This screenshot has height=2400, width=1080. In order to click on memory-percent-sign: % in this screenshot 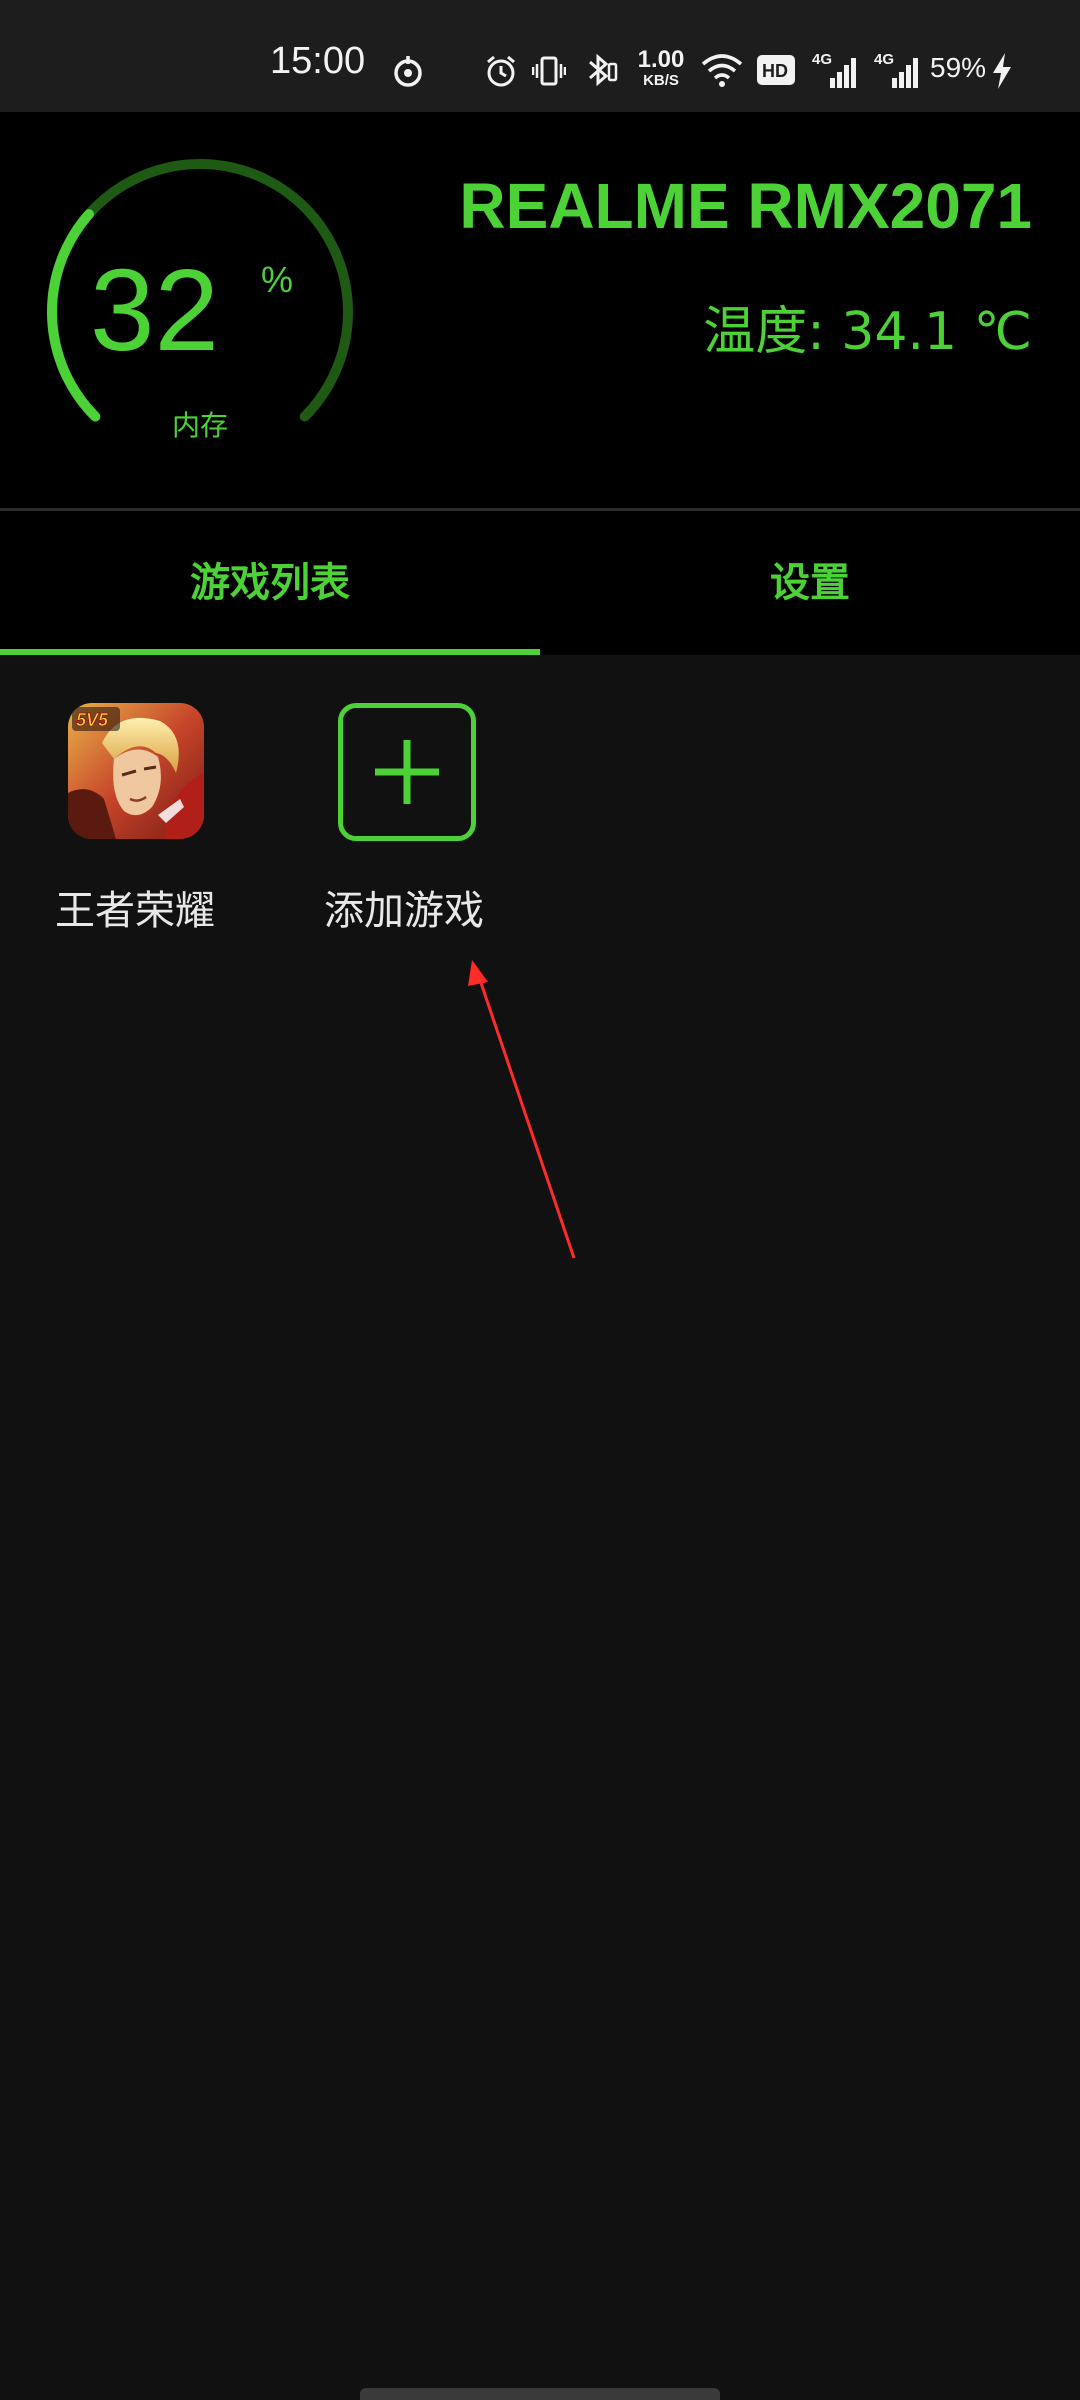, I will do `click(277, 279)`.